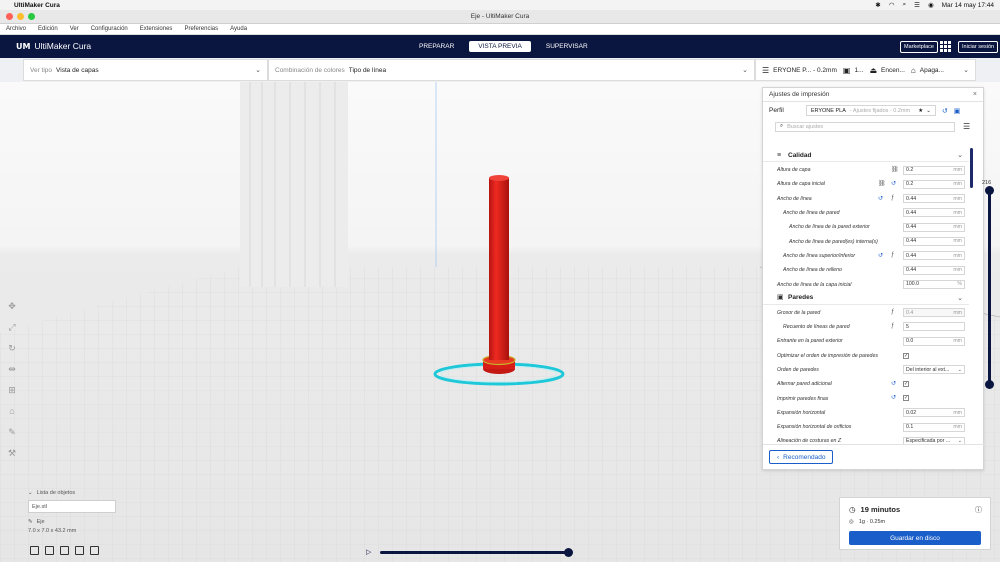 The image size is (1000, 562). I want to click on macos-app-name: UltiMaker Cura, so click(37, 5).